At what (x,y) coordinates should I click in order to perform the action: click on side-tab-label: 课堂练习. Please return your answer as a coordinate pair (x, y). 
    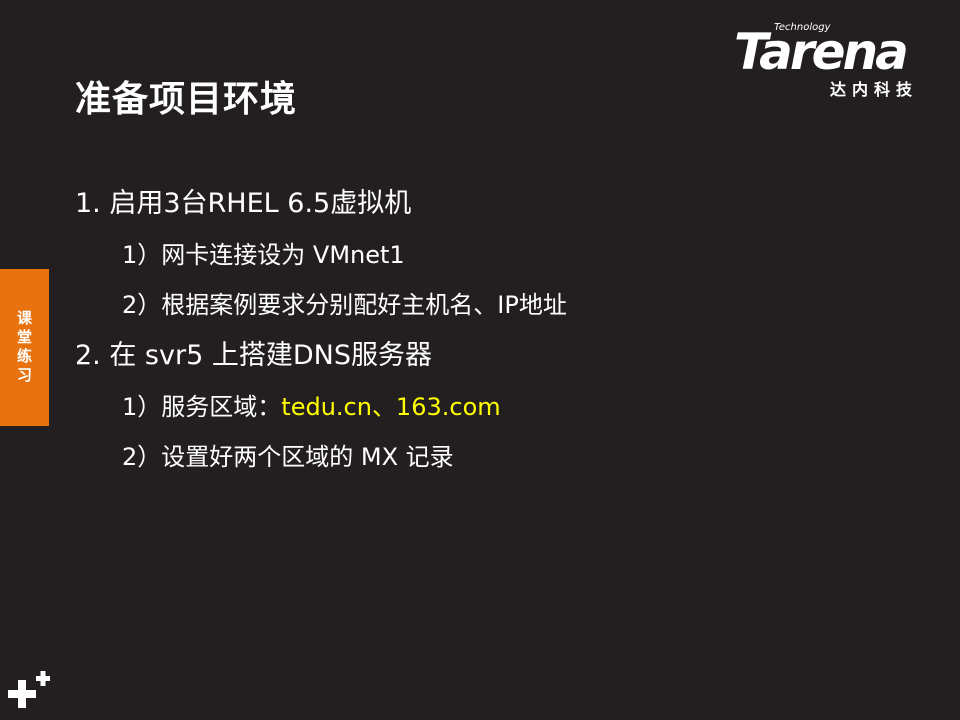
    Looking at the image, I should click on (24, 347).